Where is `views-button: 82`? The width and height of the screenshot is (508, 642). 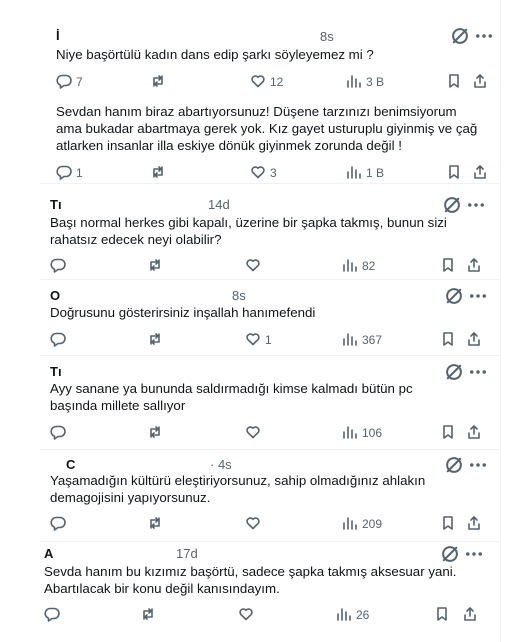
views-button: 82 is located at coordinates (358, 266).